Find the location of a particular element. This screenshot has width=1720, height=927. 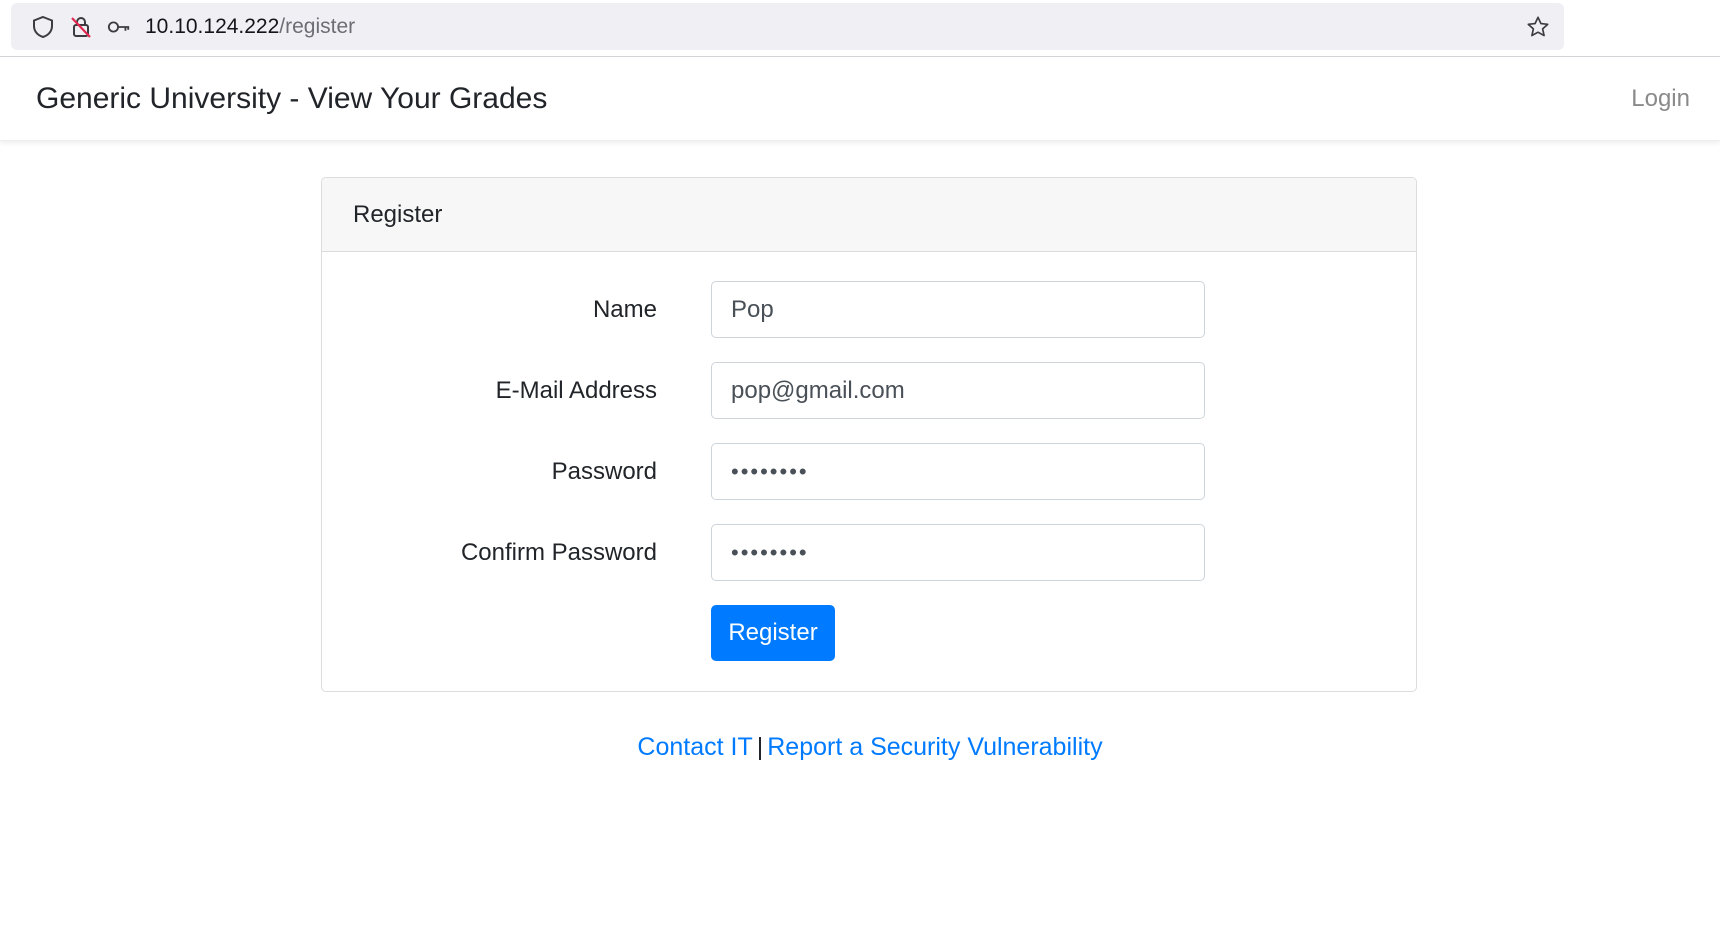

password-row: Password is located at coordinates (869, 471).